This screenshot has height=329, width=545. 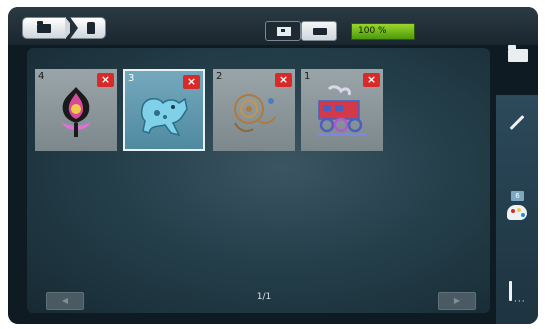 I want to click on arrow-left-icon: ◀, so click(x=65, y=300).